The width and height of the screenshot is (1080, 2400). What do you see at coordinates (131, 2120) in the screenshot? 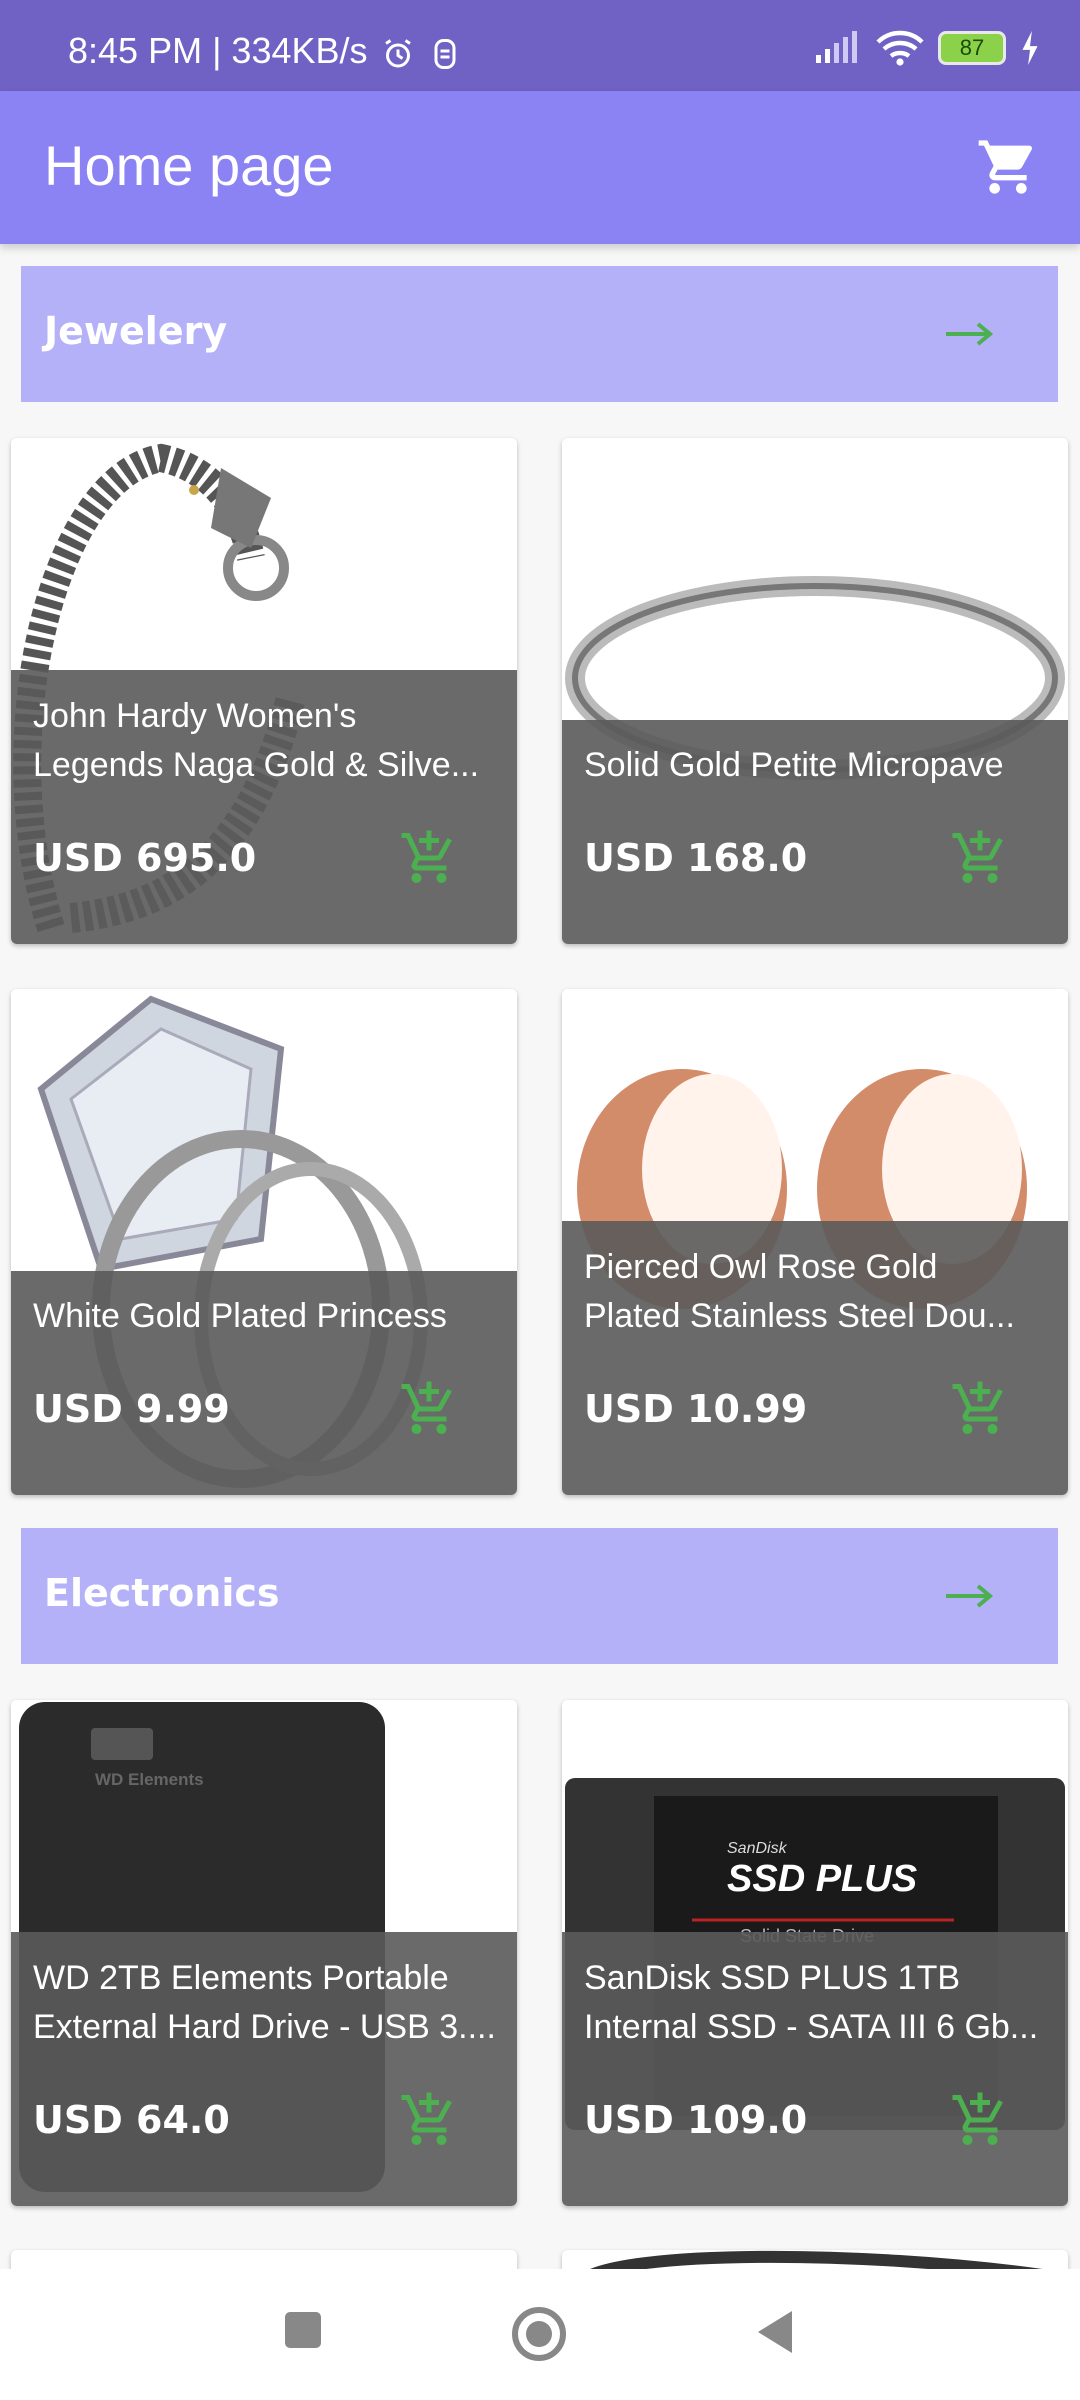
I see `product-price: USD 64.0` at bounding box center [131, 2120].